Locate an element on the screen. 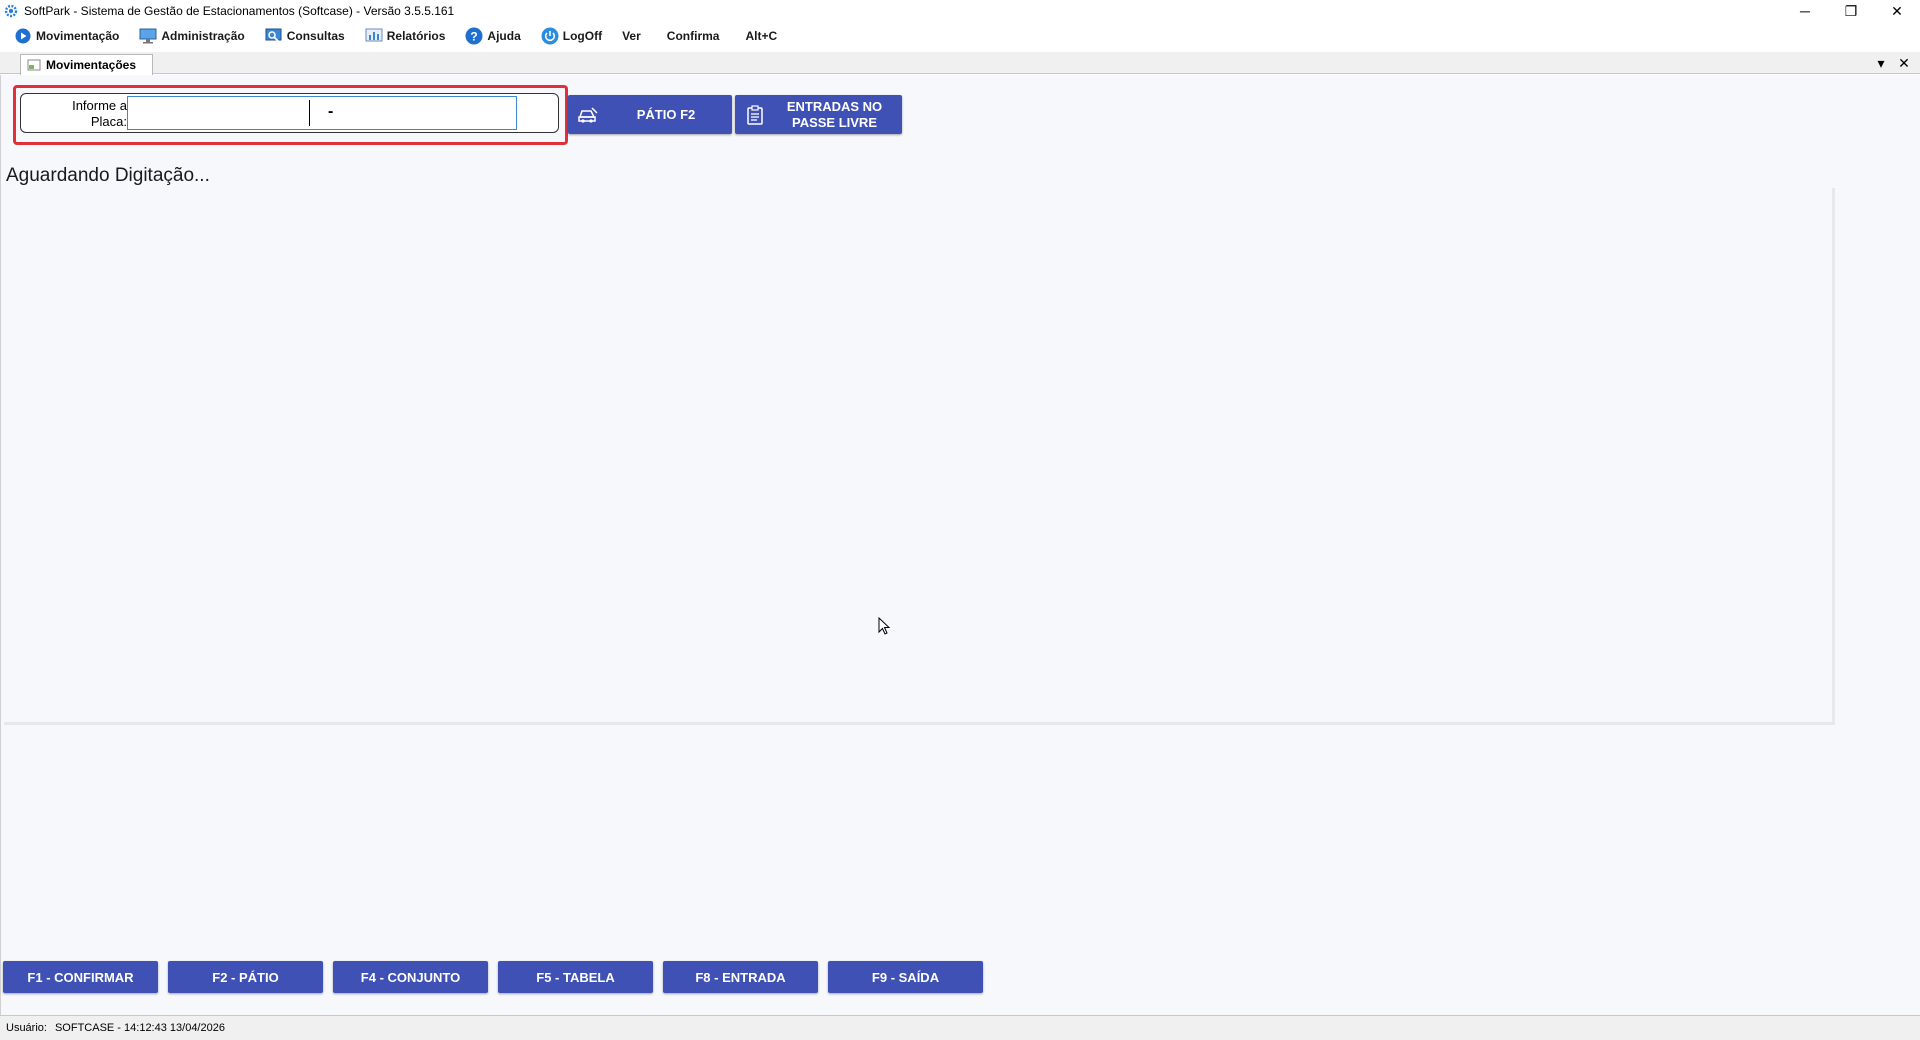 This screenshot has height=1040, width=1920. menu-label: Ajuda is located at coordinates (504, 36).